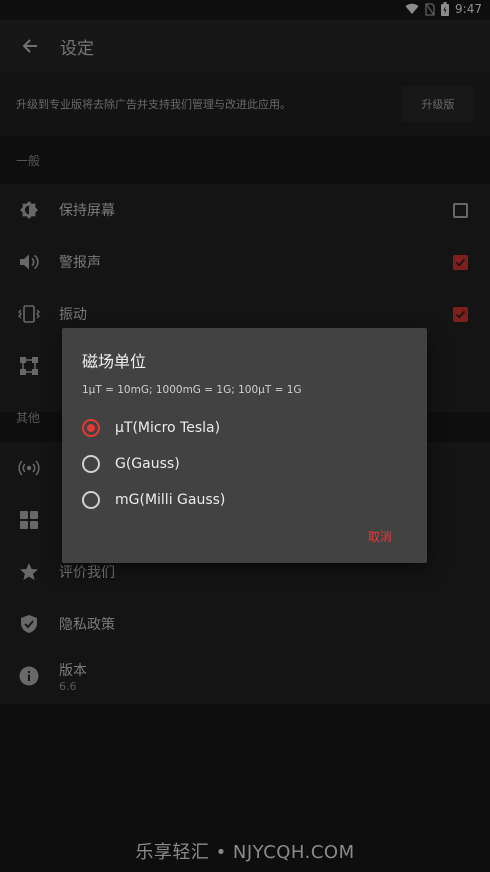 This screenshot has width=490, height=872. What do you see at coordinates (380, 536) in the screenshot?
I see `cancel-button: 取消` at bounding box center [380, 536].